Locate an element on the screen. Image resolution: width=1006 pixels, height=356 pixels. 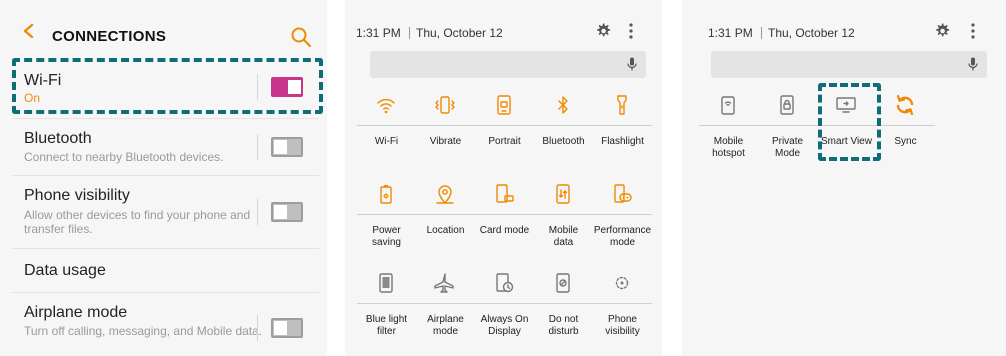
quick-tile-blue-light-filter: Blue light filter is located at coordinates (386, 313).